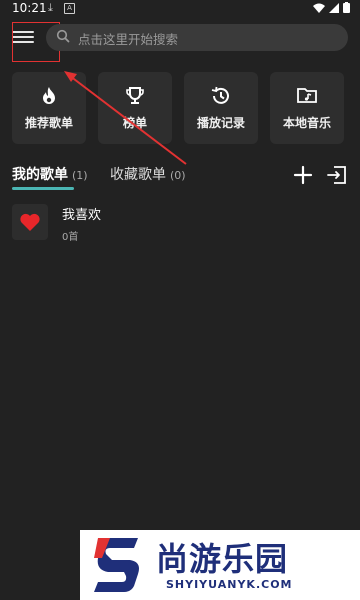 This screenshot has width=360, height=600. Describe the element at coordinates (220, 95) in the screenshot. I see `history-icon` at that location.